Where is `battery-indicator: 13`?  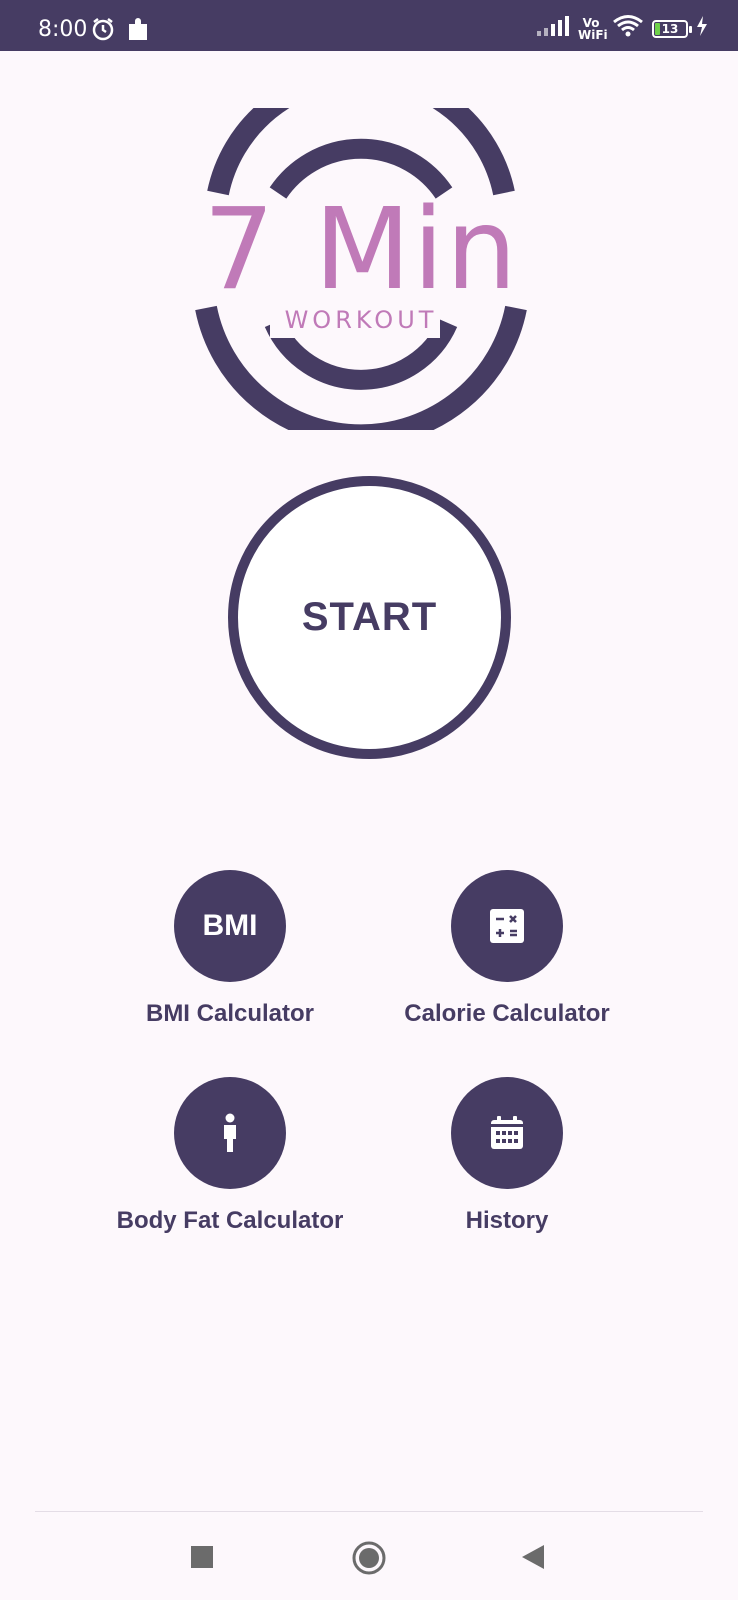
battery-indicator: 13 is located at coordinates (672, 28).